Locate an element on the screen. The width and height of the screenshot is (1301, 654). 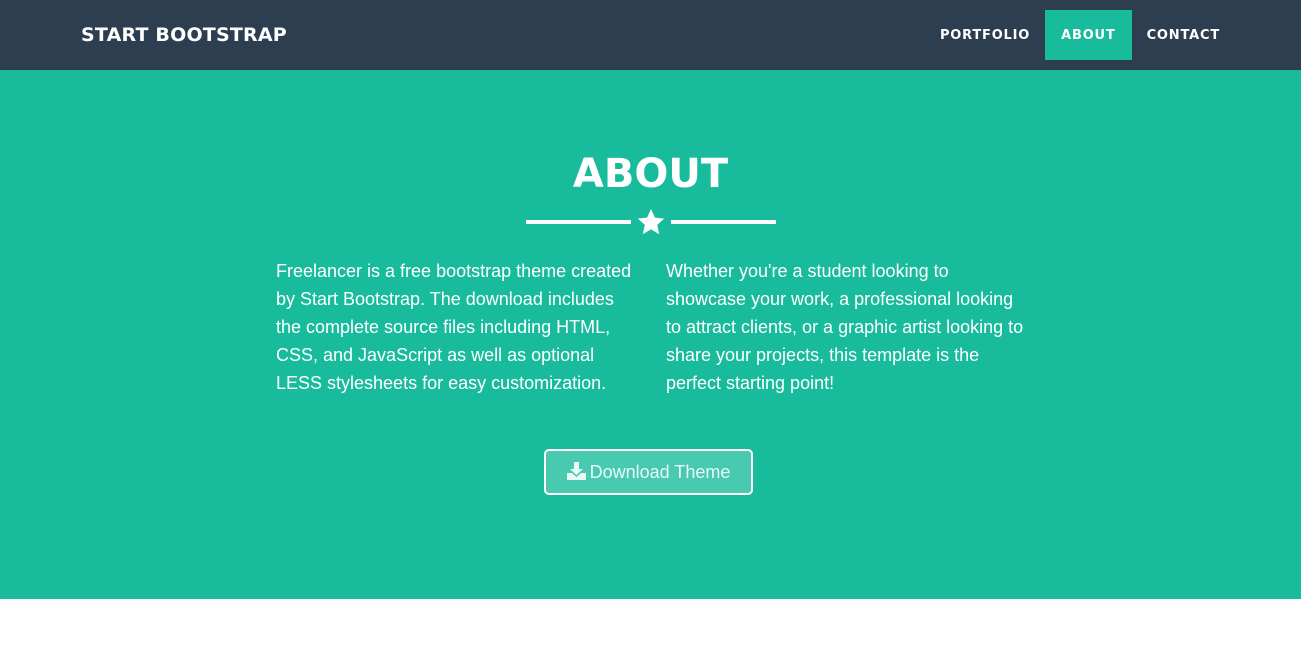
divider-line-left is located at coordinates (578, 222).